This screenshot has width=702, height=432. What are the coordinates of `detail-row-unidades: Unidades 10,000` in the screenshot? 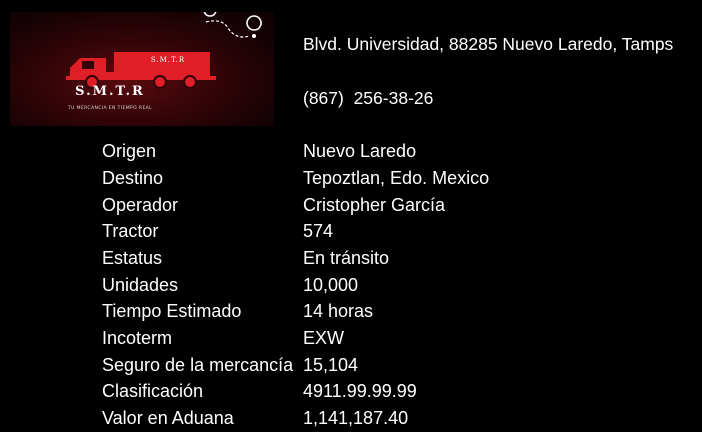 It's located at (351, 287).